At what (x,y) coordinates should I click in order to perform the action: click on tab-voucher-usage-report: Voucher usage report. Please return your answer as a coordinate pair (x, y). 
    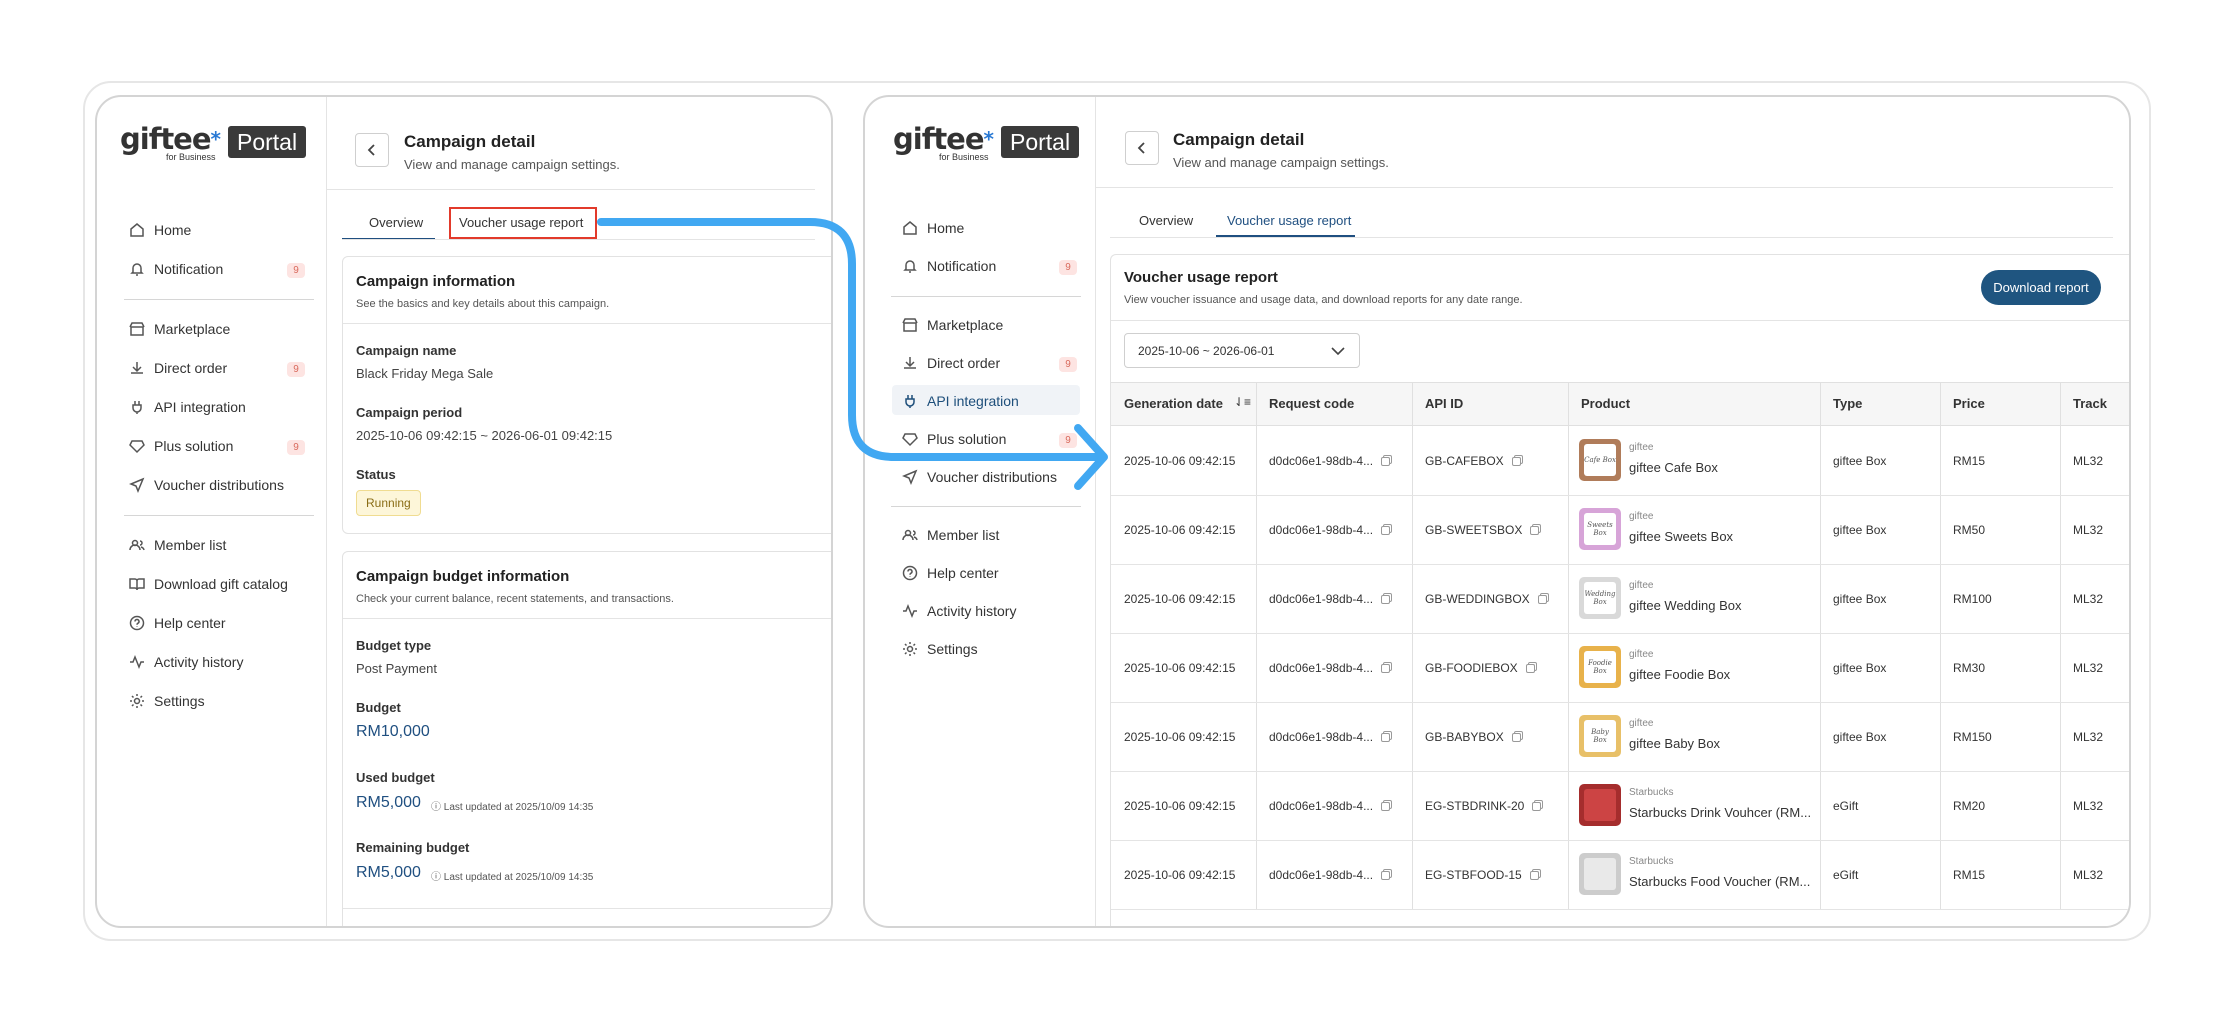
    Looking at the image, I should click on (1289, 220).